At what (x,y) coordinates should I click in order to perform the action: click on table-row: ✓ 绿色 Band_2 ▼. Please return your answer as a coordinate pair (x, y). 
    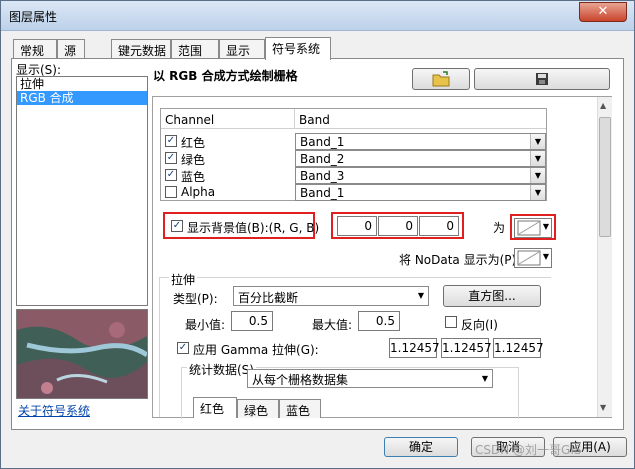
    Looking at the image, I should click on (353, 158).